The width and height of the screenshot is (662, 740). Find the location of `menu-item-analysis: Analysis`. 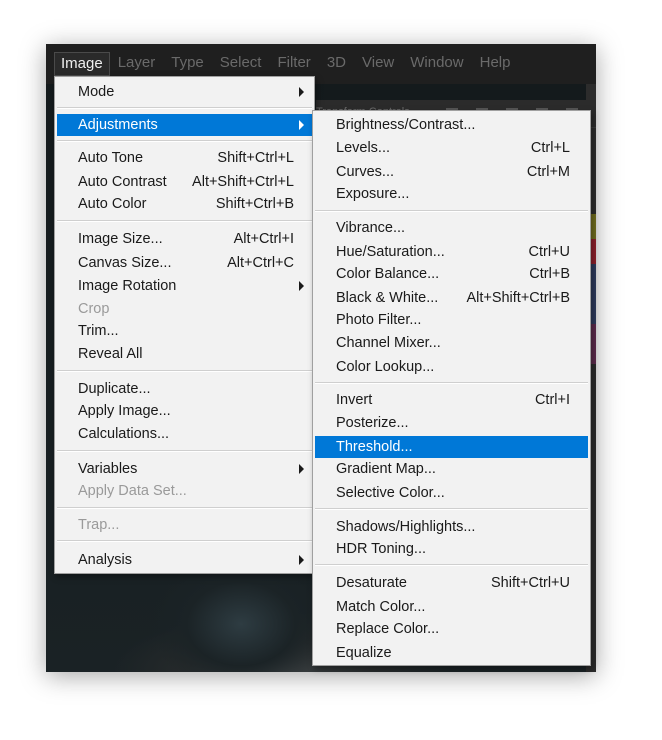

menu-item-analysis: Analysis is located at coordinates (184, 560).